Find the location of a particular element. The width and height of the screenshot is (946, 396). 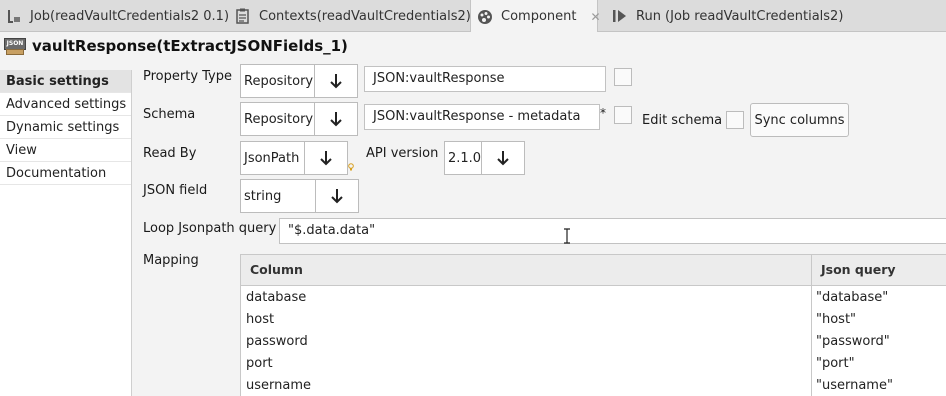

cell-json-query: "port" is located at coordinates (835, 364).